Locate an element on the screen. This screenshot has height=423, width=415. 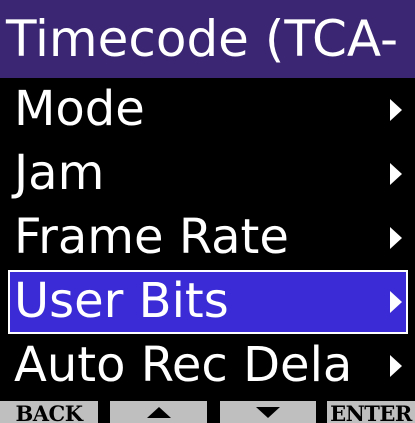
back-button: BACK is located at coordinates (49, 412).